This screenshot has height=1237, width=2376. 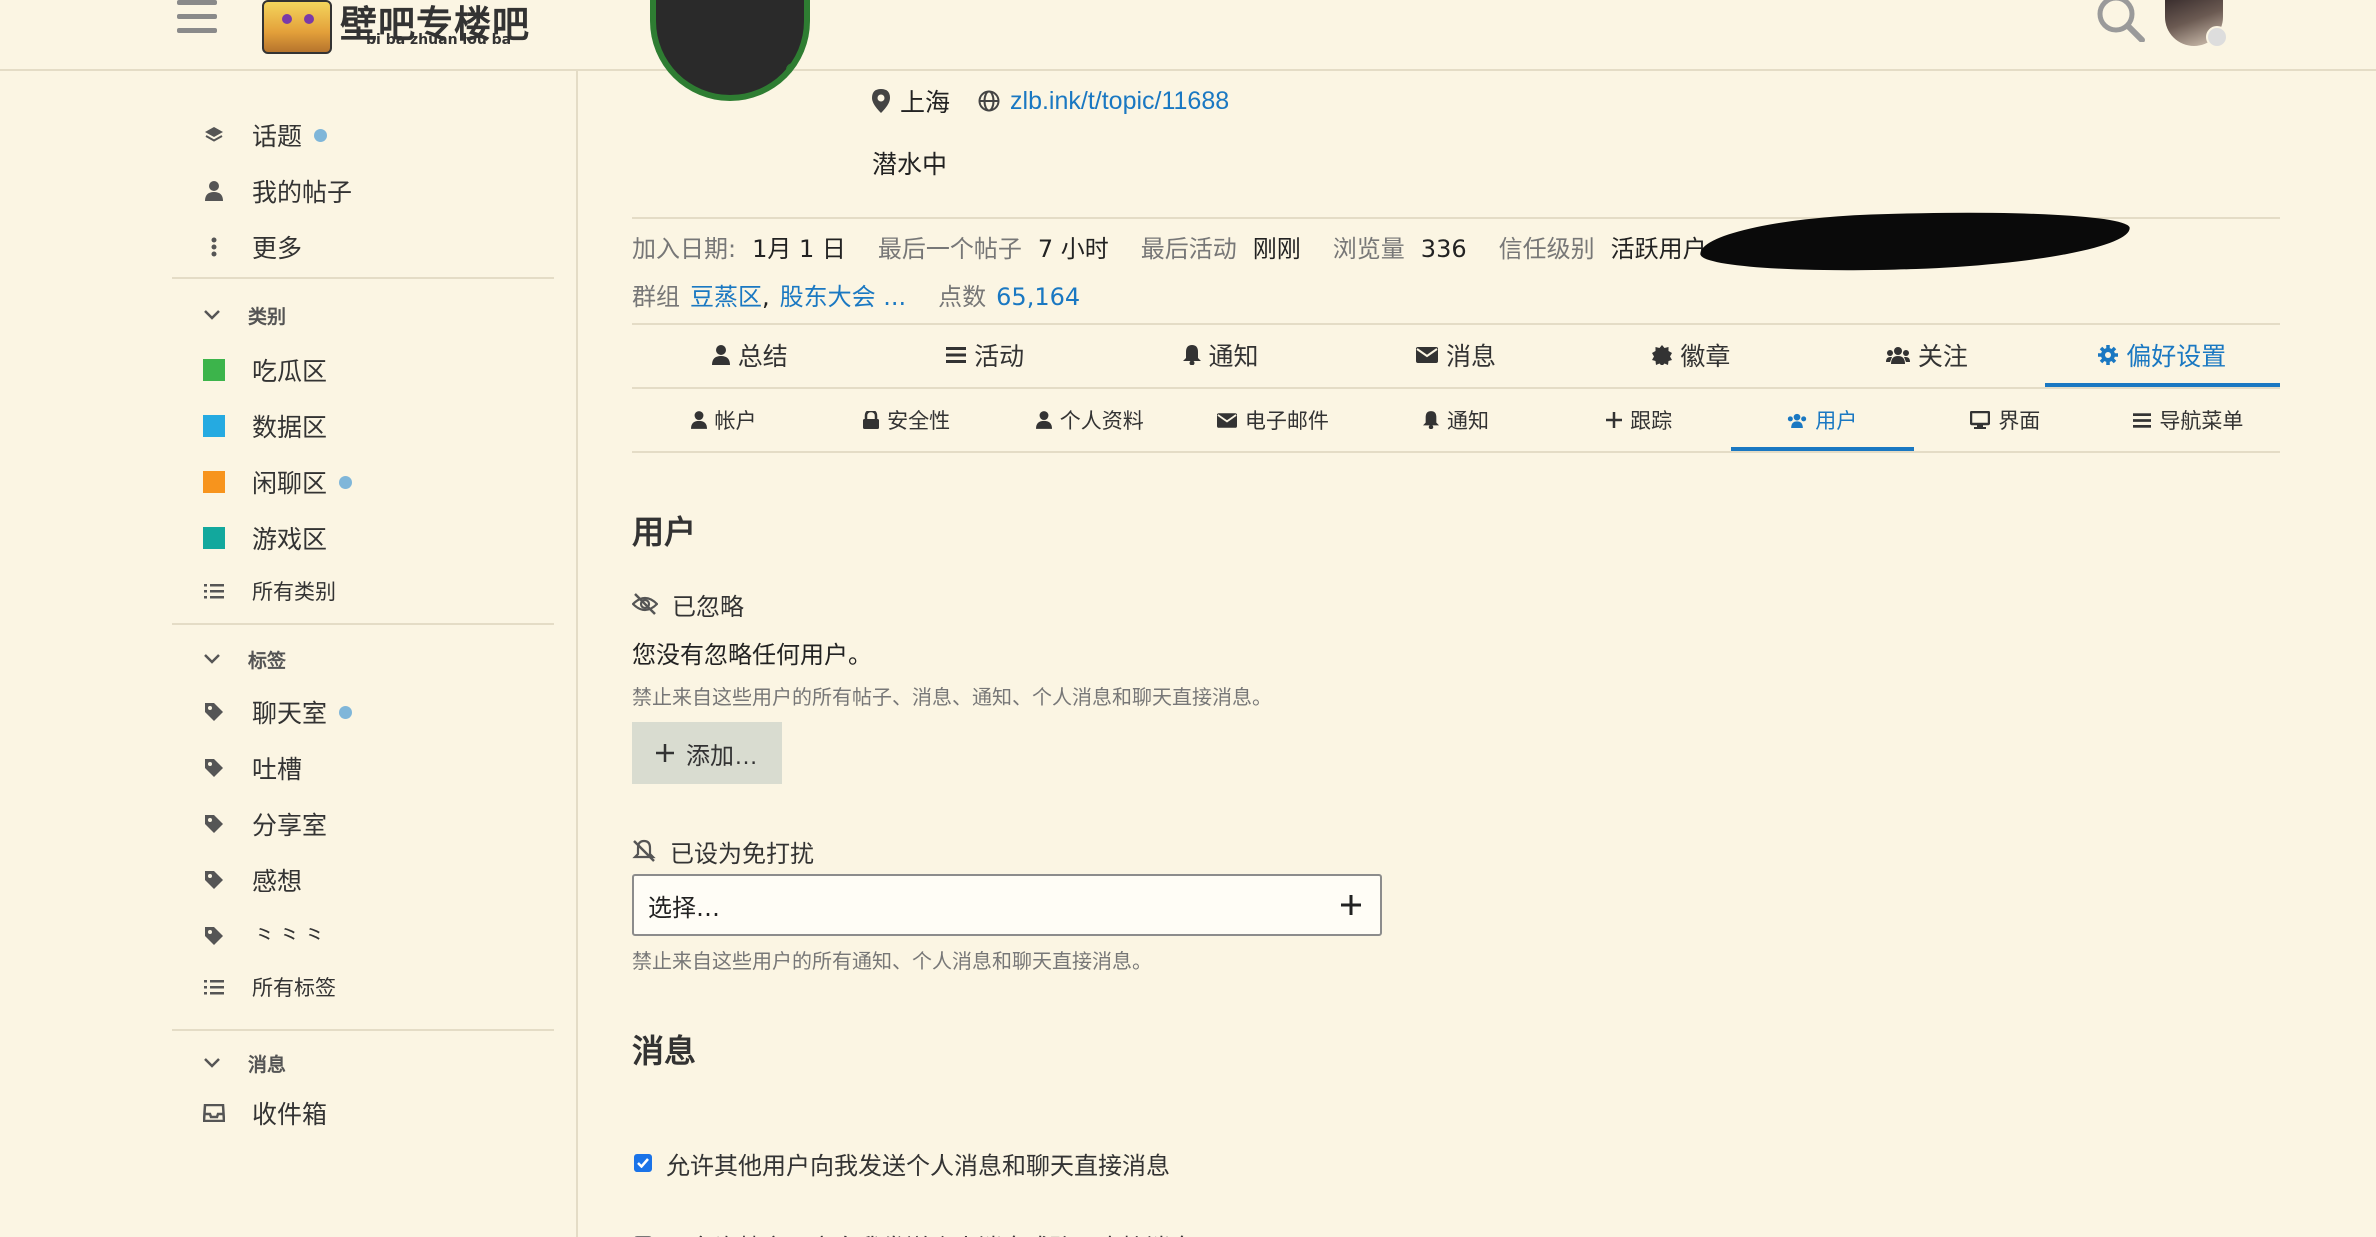 I want to click on sidebar-item-topics: 话题, so click(x=264, y=135).